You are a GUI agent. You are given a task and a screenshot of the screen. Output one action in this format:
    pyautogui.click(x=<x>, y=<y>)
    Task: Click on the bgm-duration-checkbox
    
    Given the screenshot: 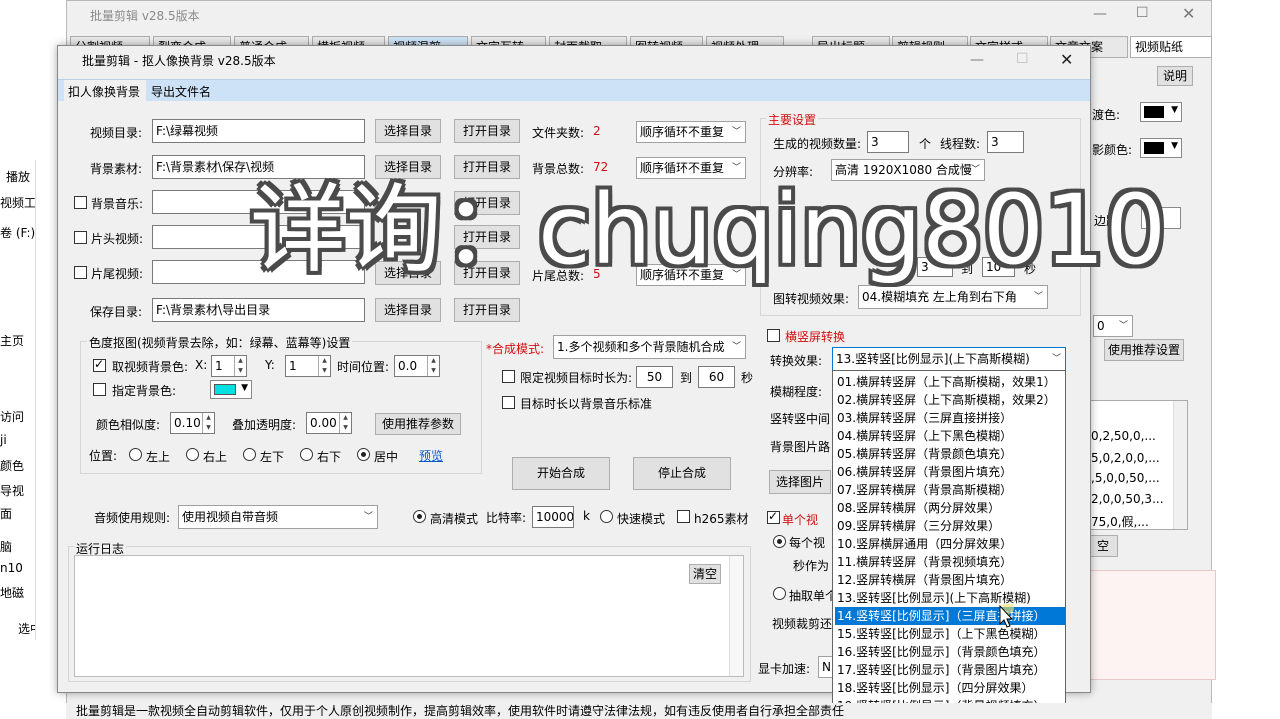 What is the action you would take?
    pyautogui.click(x=508, y=402)
    